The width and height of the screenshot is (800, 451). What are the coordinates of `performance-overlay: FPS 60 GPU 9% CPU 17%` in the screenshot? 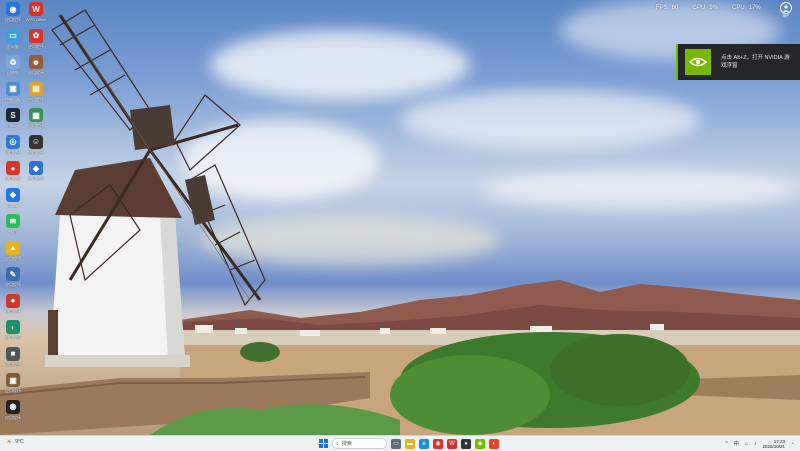 It's located at (708, 8).